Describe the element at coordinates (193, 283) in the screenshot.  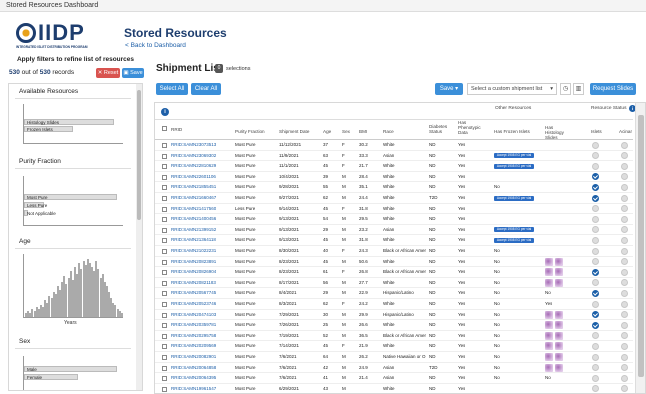
I see `rrid-link: RRID:SAMN20821183` at that location.